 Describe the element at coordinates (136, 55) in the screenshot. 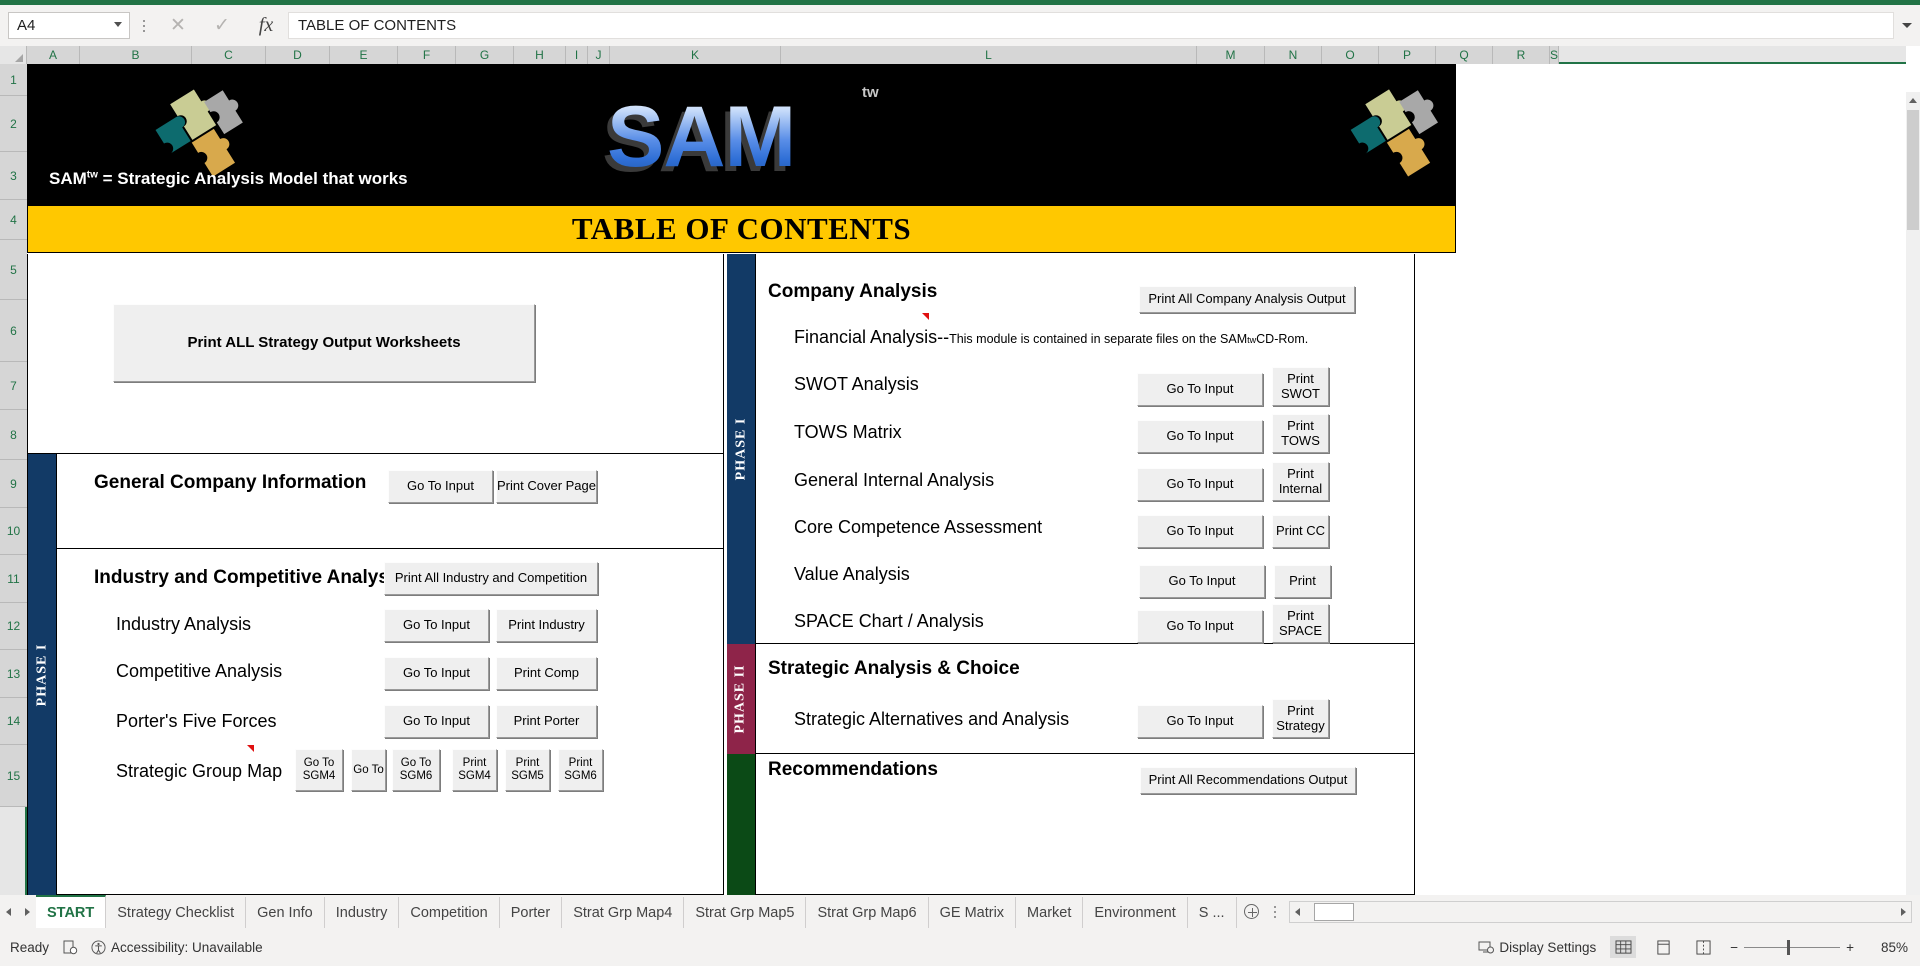

I see `column-header-B: B` at that location.